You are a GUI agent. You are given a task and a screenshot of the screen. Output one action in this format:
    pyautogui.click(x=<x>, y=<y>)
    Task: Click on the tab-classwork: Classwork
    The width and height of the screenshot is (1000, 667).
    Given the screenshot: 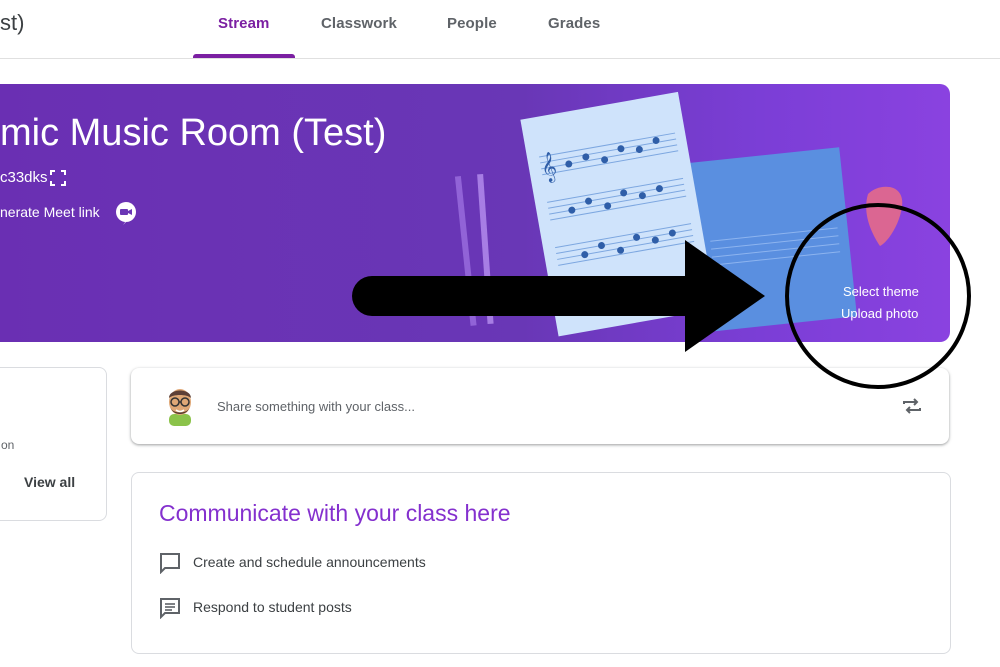 What is the action you would take?
    pyautogui.click(x=359, y=23)
    